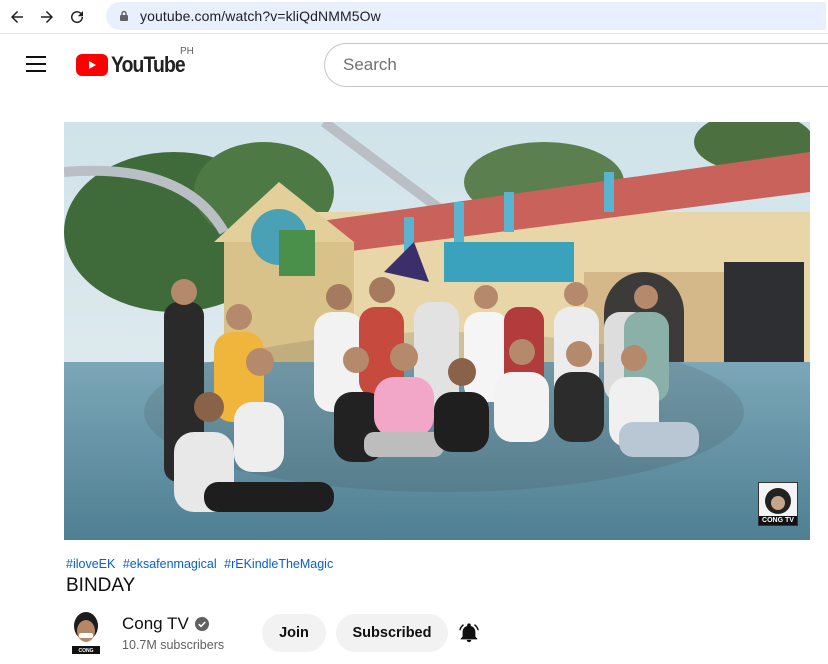 This screenshot has width=828, height=664. Describe the element at coordinates (90, 564) in the screenshot. I see `hashtag-link: #iloveEK` at that location.